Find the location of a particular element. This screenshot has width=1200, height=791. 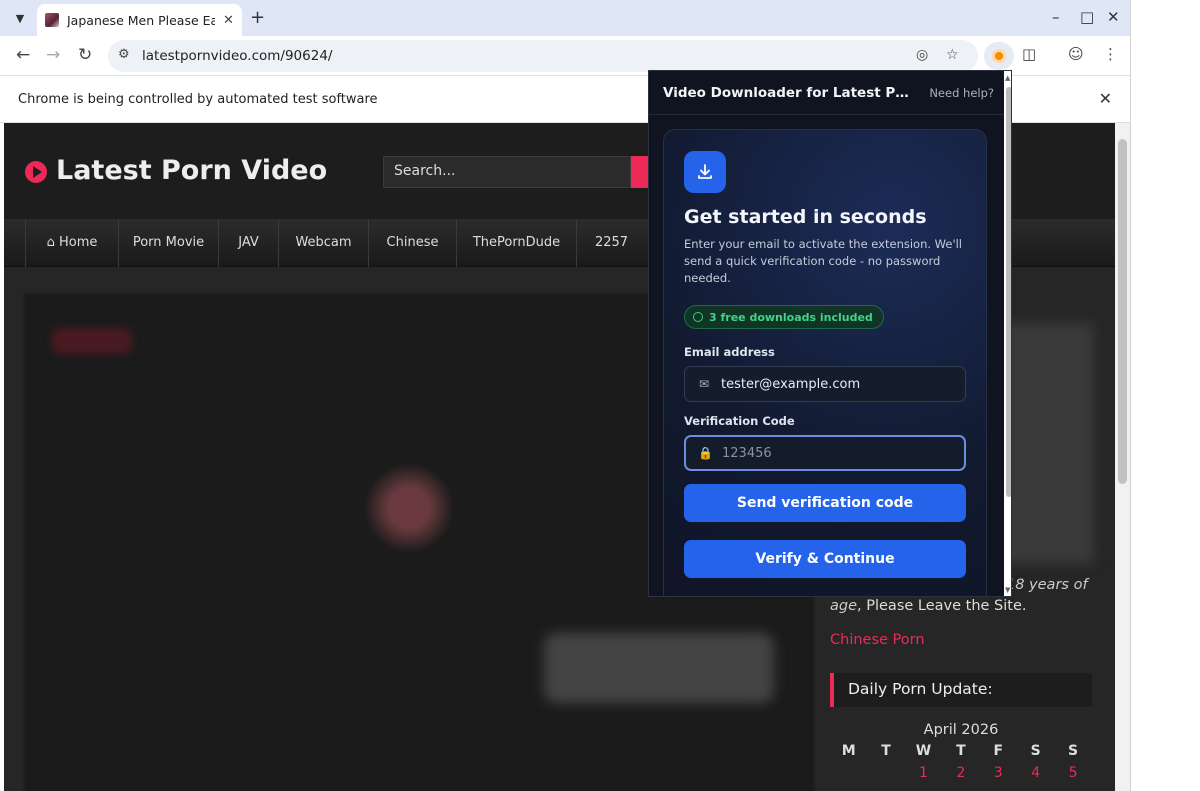

extension-button is located at coordinates (999, 56).